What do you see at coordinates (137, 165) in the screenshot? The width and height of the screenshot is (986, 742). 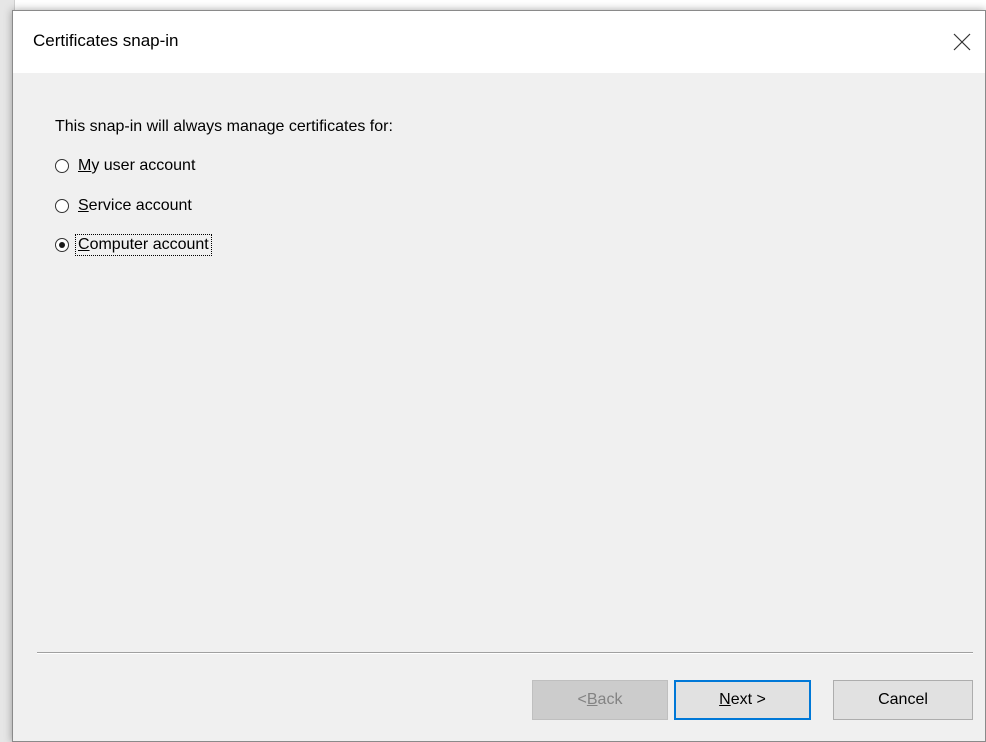 I see `radio-label: My user account` at bounding box center [137, 165].